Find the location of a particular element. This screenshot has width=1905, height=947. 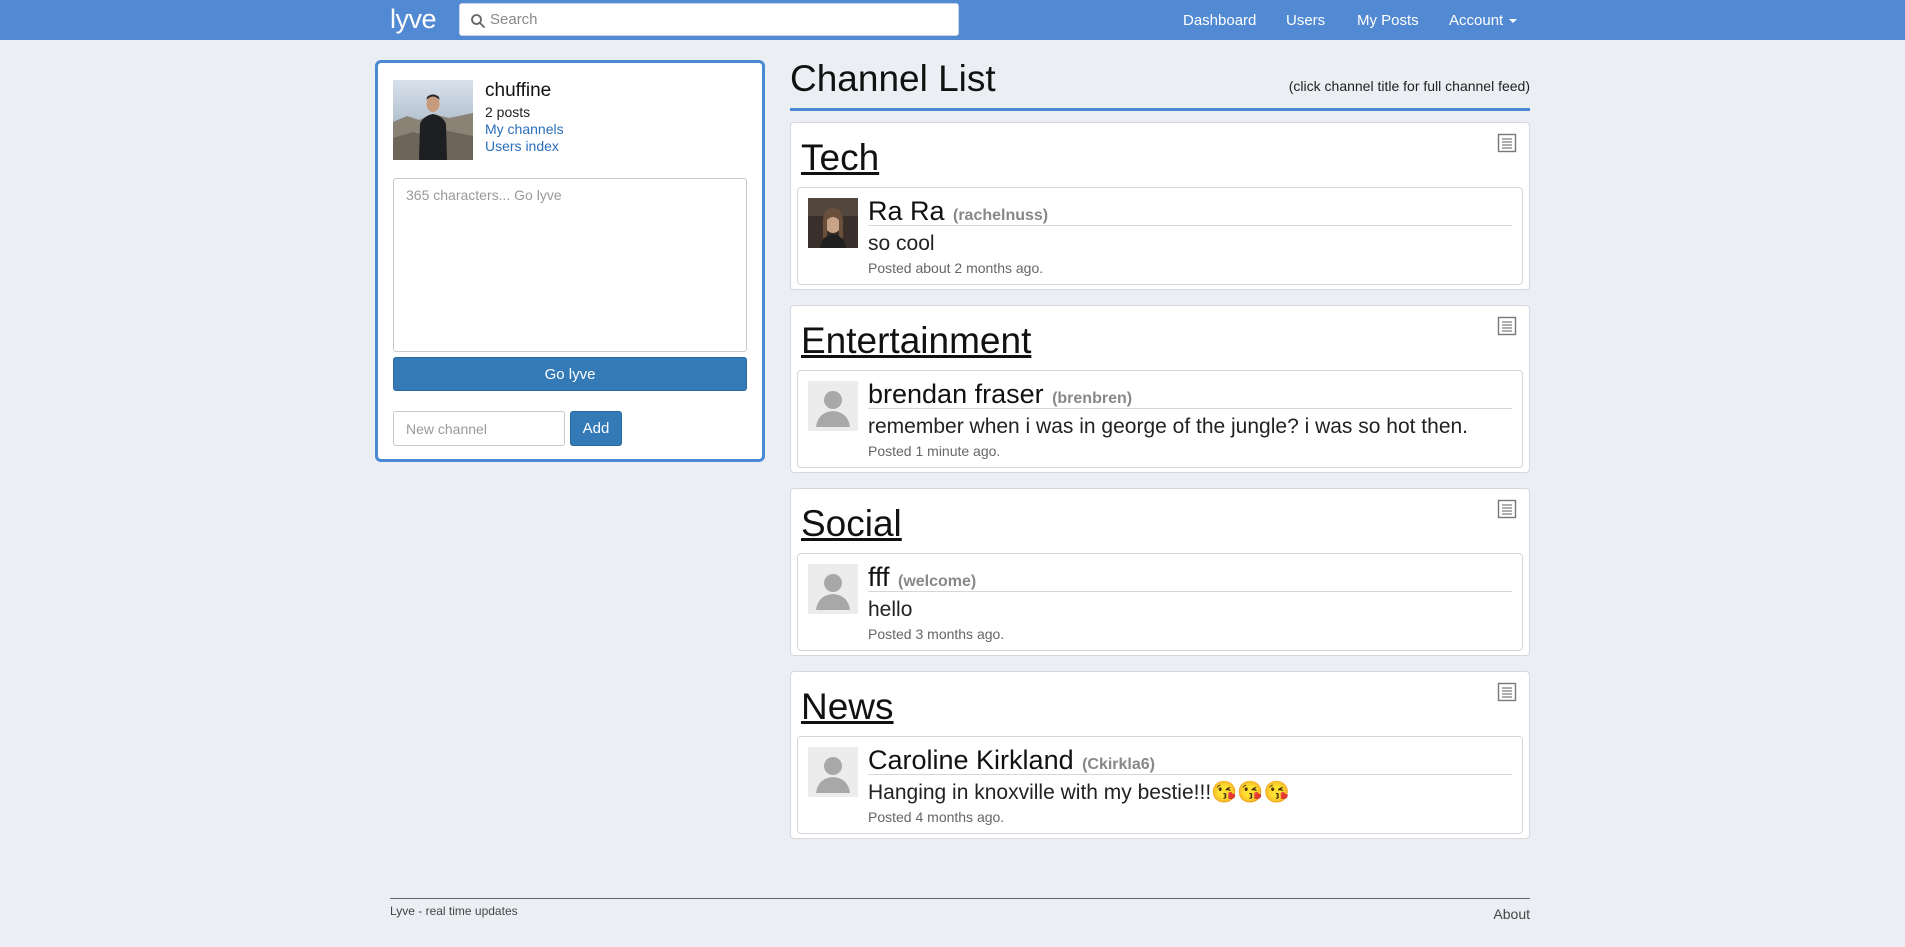

post-handle: (Ckirkla6) is located at coordinates (1118, 764).